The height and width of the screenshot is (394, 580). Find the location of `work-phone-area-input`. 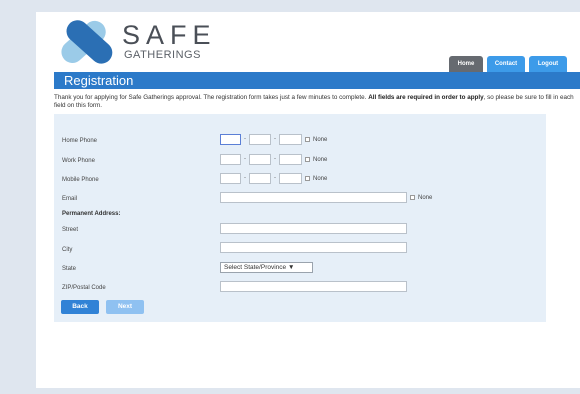

work-phone-area-input is located at coordinates (230, 159).